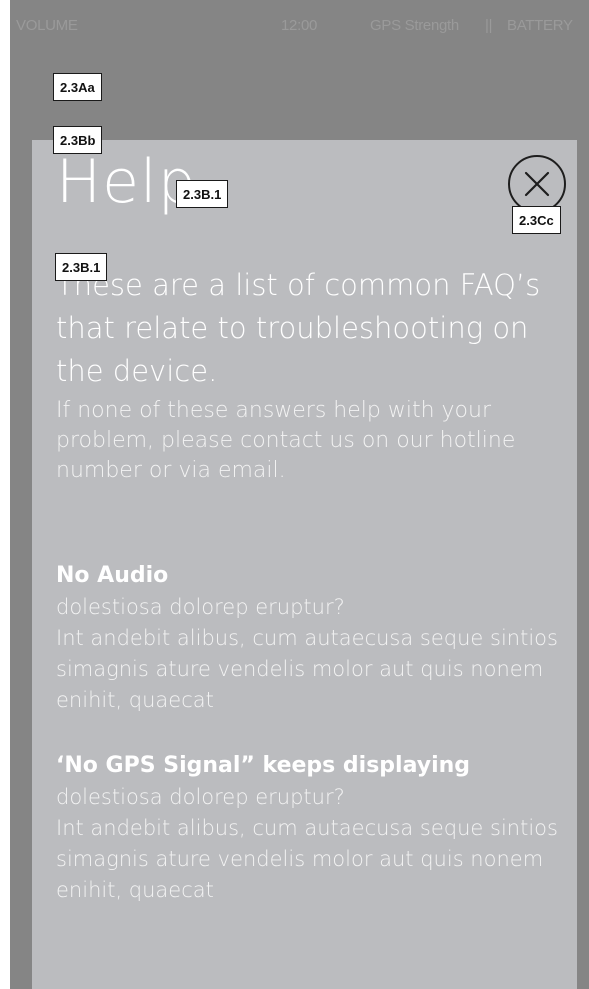 The height and width of the screenshot is (989, 589). I want to click on close-icon, so click(537, 184).